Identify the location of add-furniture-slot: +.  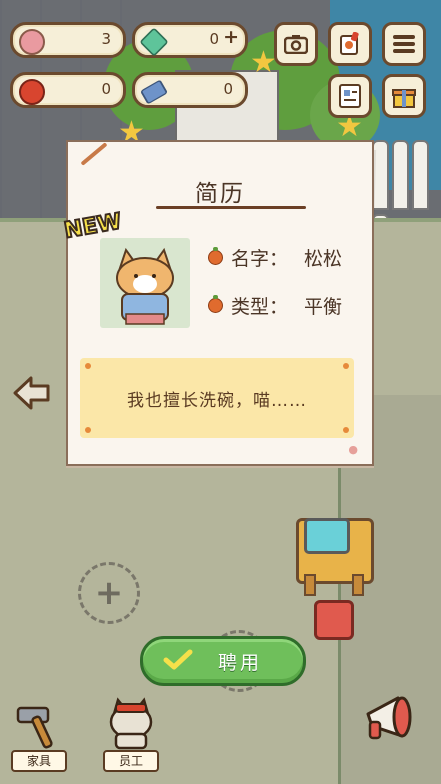
(109, 593).